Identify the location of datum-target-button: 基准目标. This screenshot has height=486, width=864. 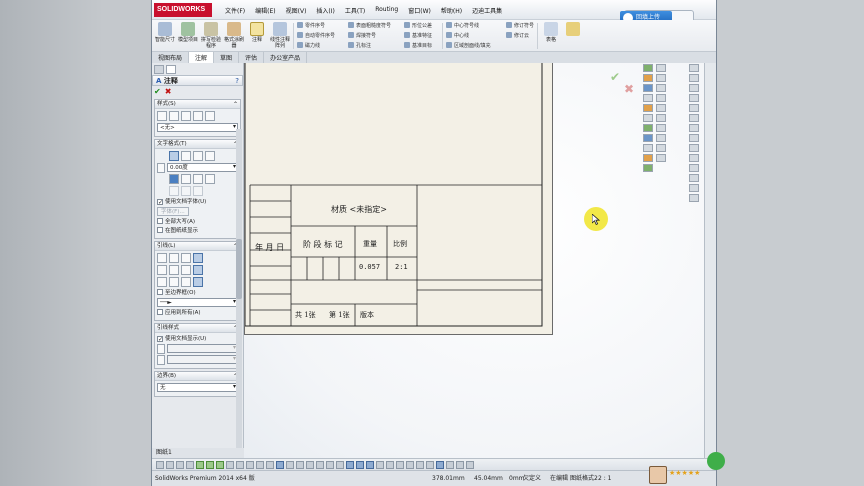
(418, 46).